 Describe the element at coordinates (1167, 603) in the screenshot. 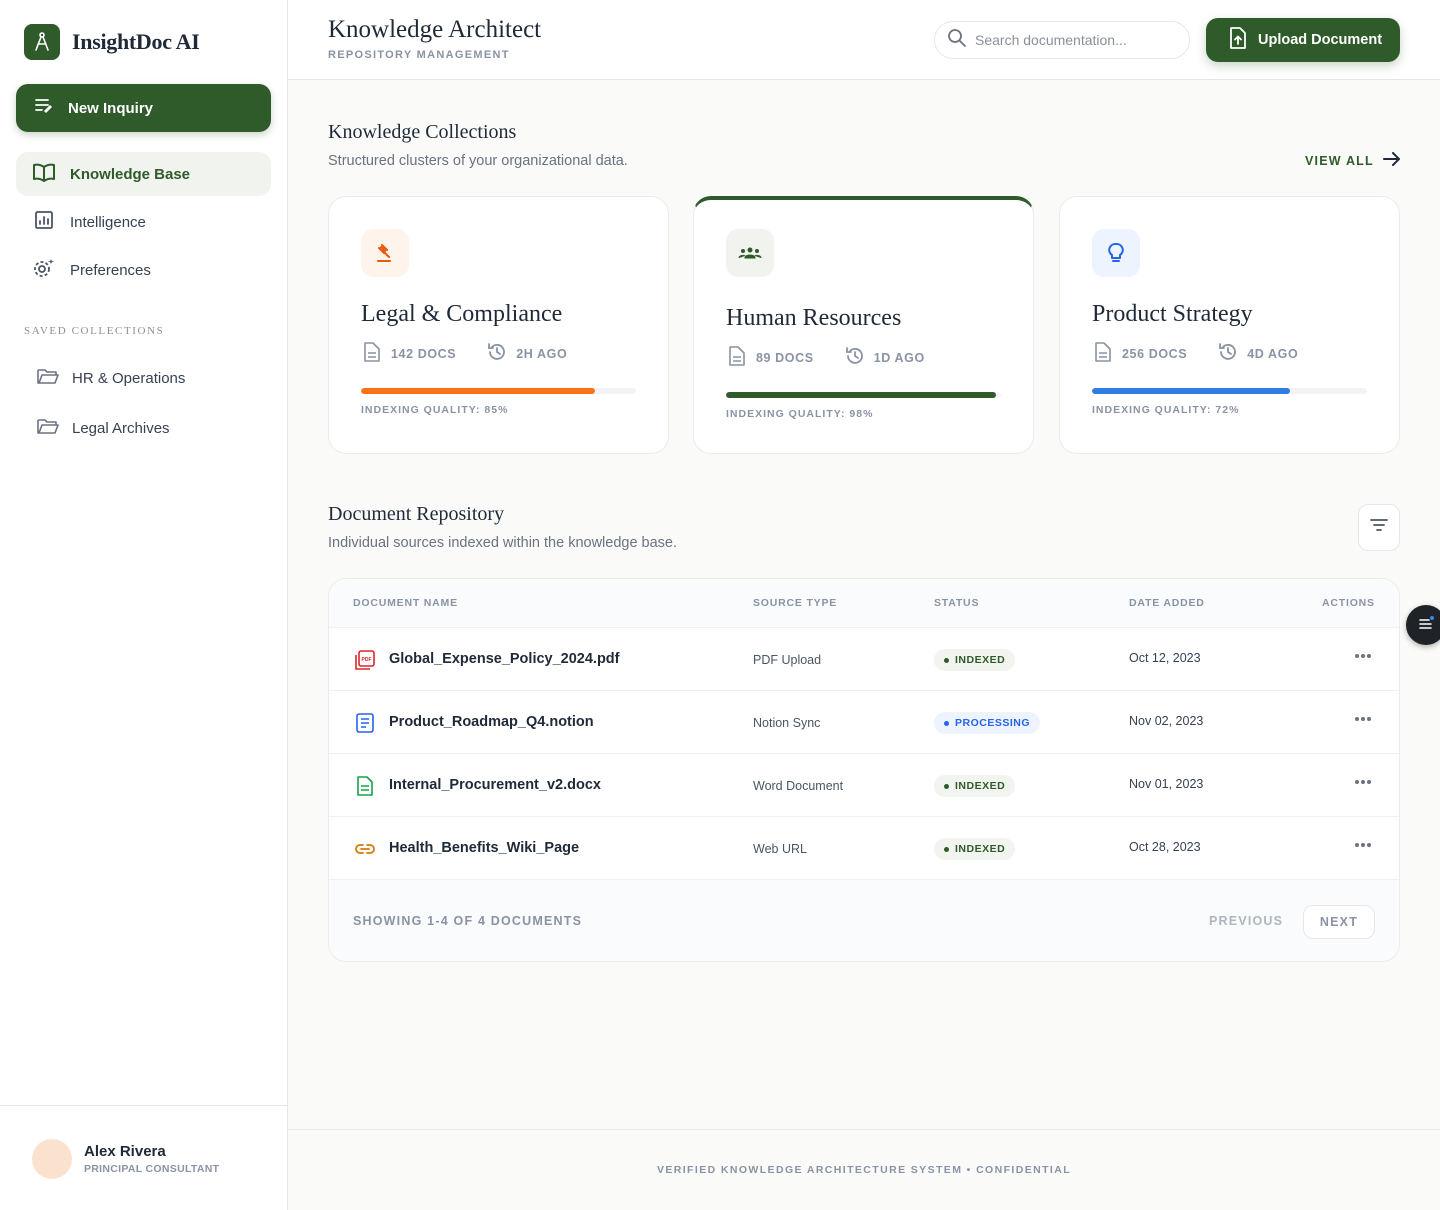

I see `column-date-added: DATE ADDED` at that location.